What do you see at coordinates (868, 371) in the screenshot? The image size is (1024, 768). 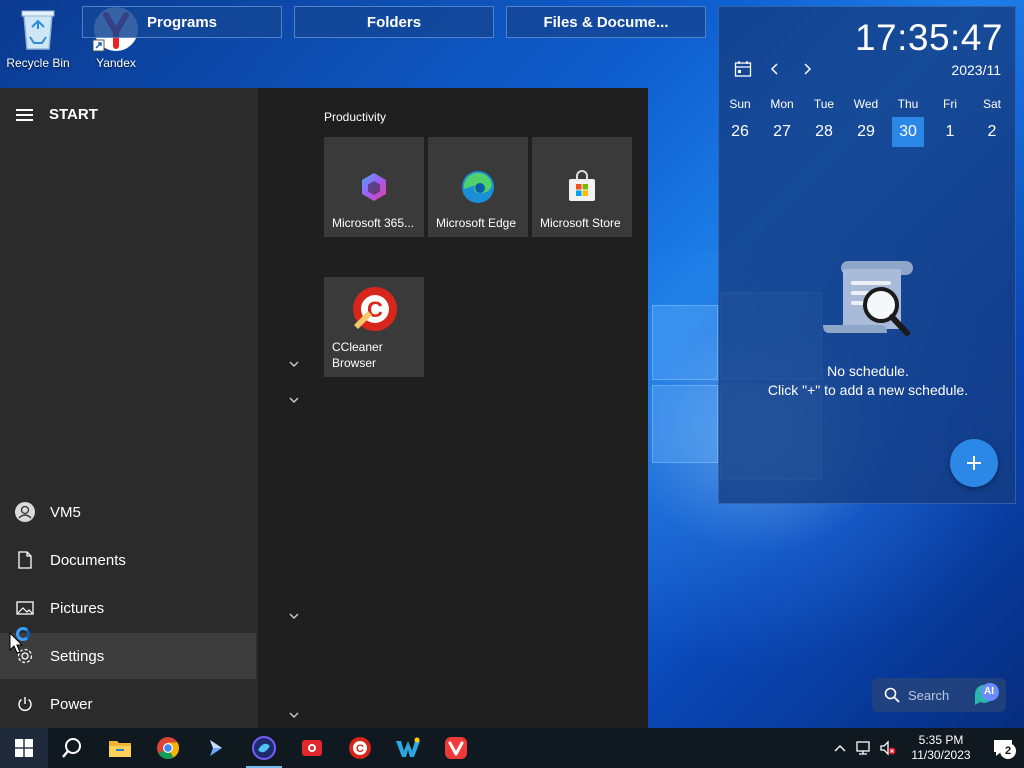 I see `empty-schedule-title: No schedule.` at bounding box center [868, 371].